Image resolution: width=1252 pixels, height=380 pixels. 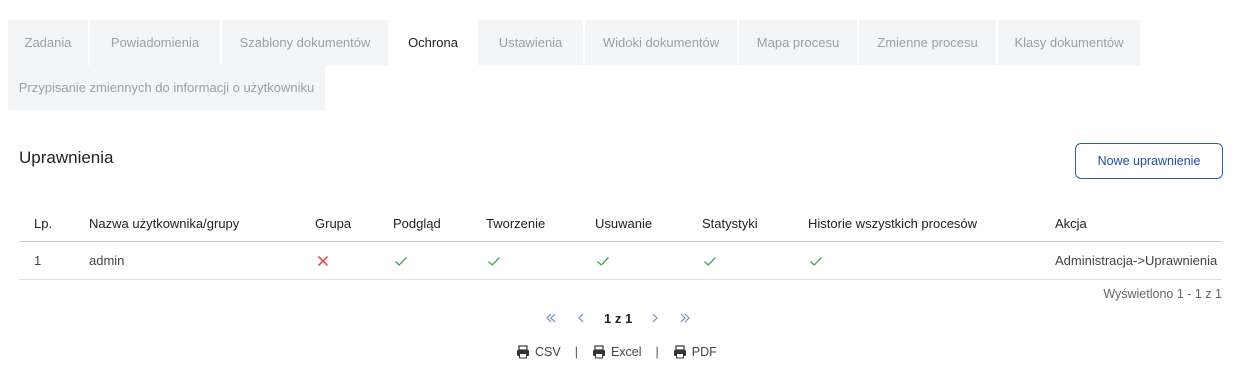 What do you see at coordinates (661, 42) in the screenshot?
I see `tab-widoki-dokumentów: Widoki dokumentów` at bounding box center [661, 42].